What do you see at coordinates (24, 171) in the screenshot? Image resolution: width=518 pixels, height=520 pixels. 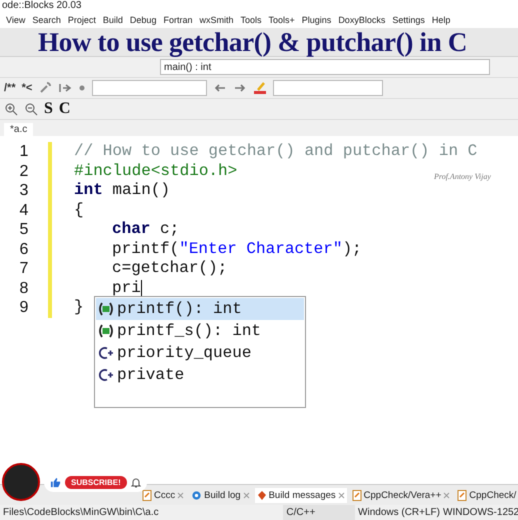 I see `line-number: 2` at bounding box center [24, 171].